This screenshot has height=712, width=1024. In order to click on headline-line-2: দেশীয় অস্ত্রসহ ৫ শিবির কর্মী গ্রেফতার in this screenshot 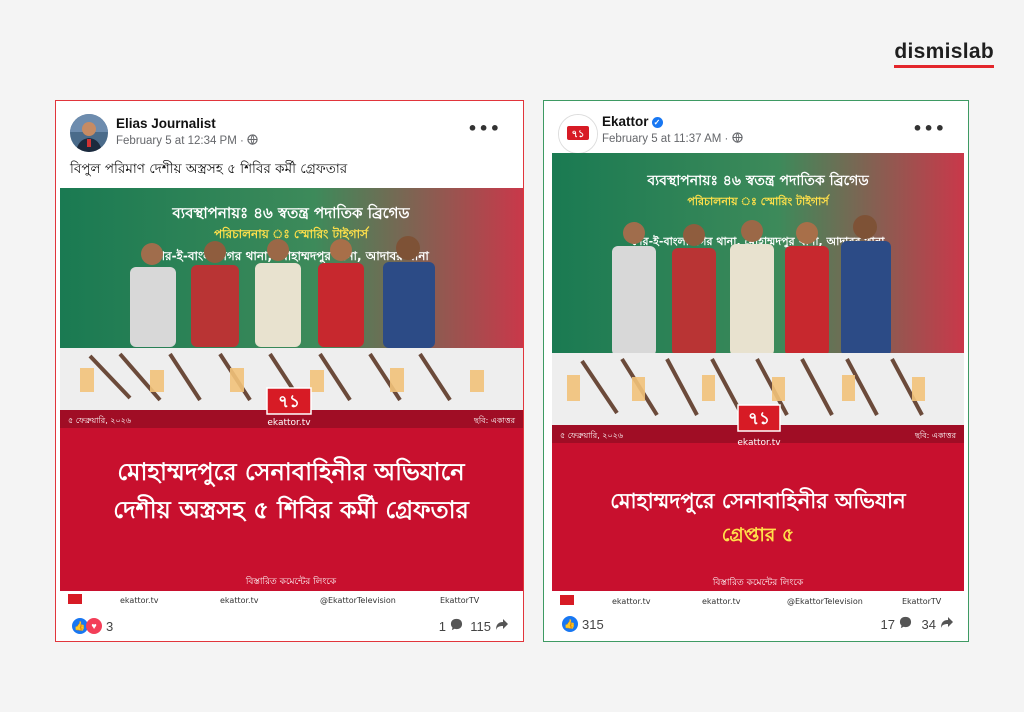, I will do `click(291, 509)`.